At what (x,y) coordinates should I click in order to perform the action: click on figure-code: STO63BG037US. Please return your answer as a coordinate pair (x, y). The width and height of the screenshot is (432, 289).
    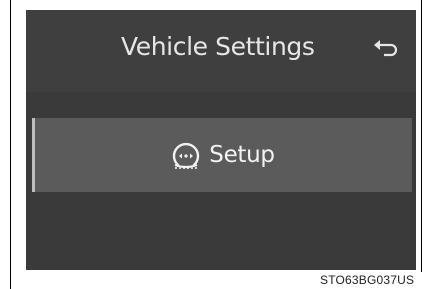
    Looking at the image, I should click on (367, 280).